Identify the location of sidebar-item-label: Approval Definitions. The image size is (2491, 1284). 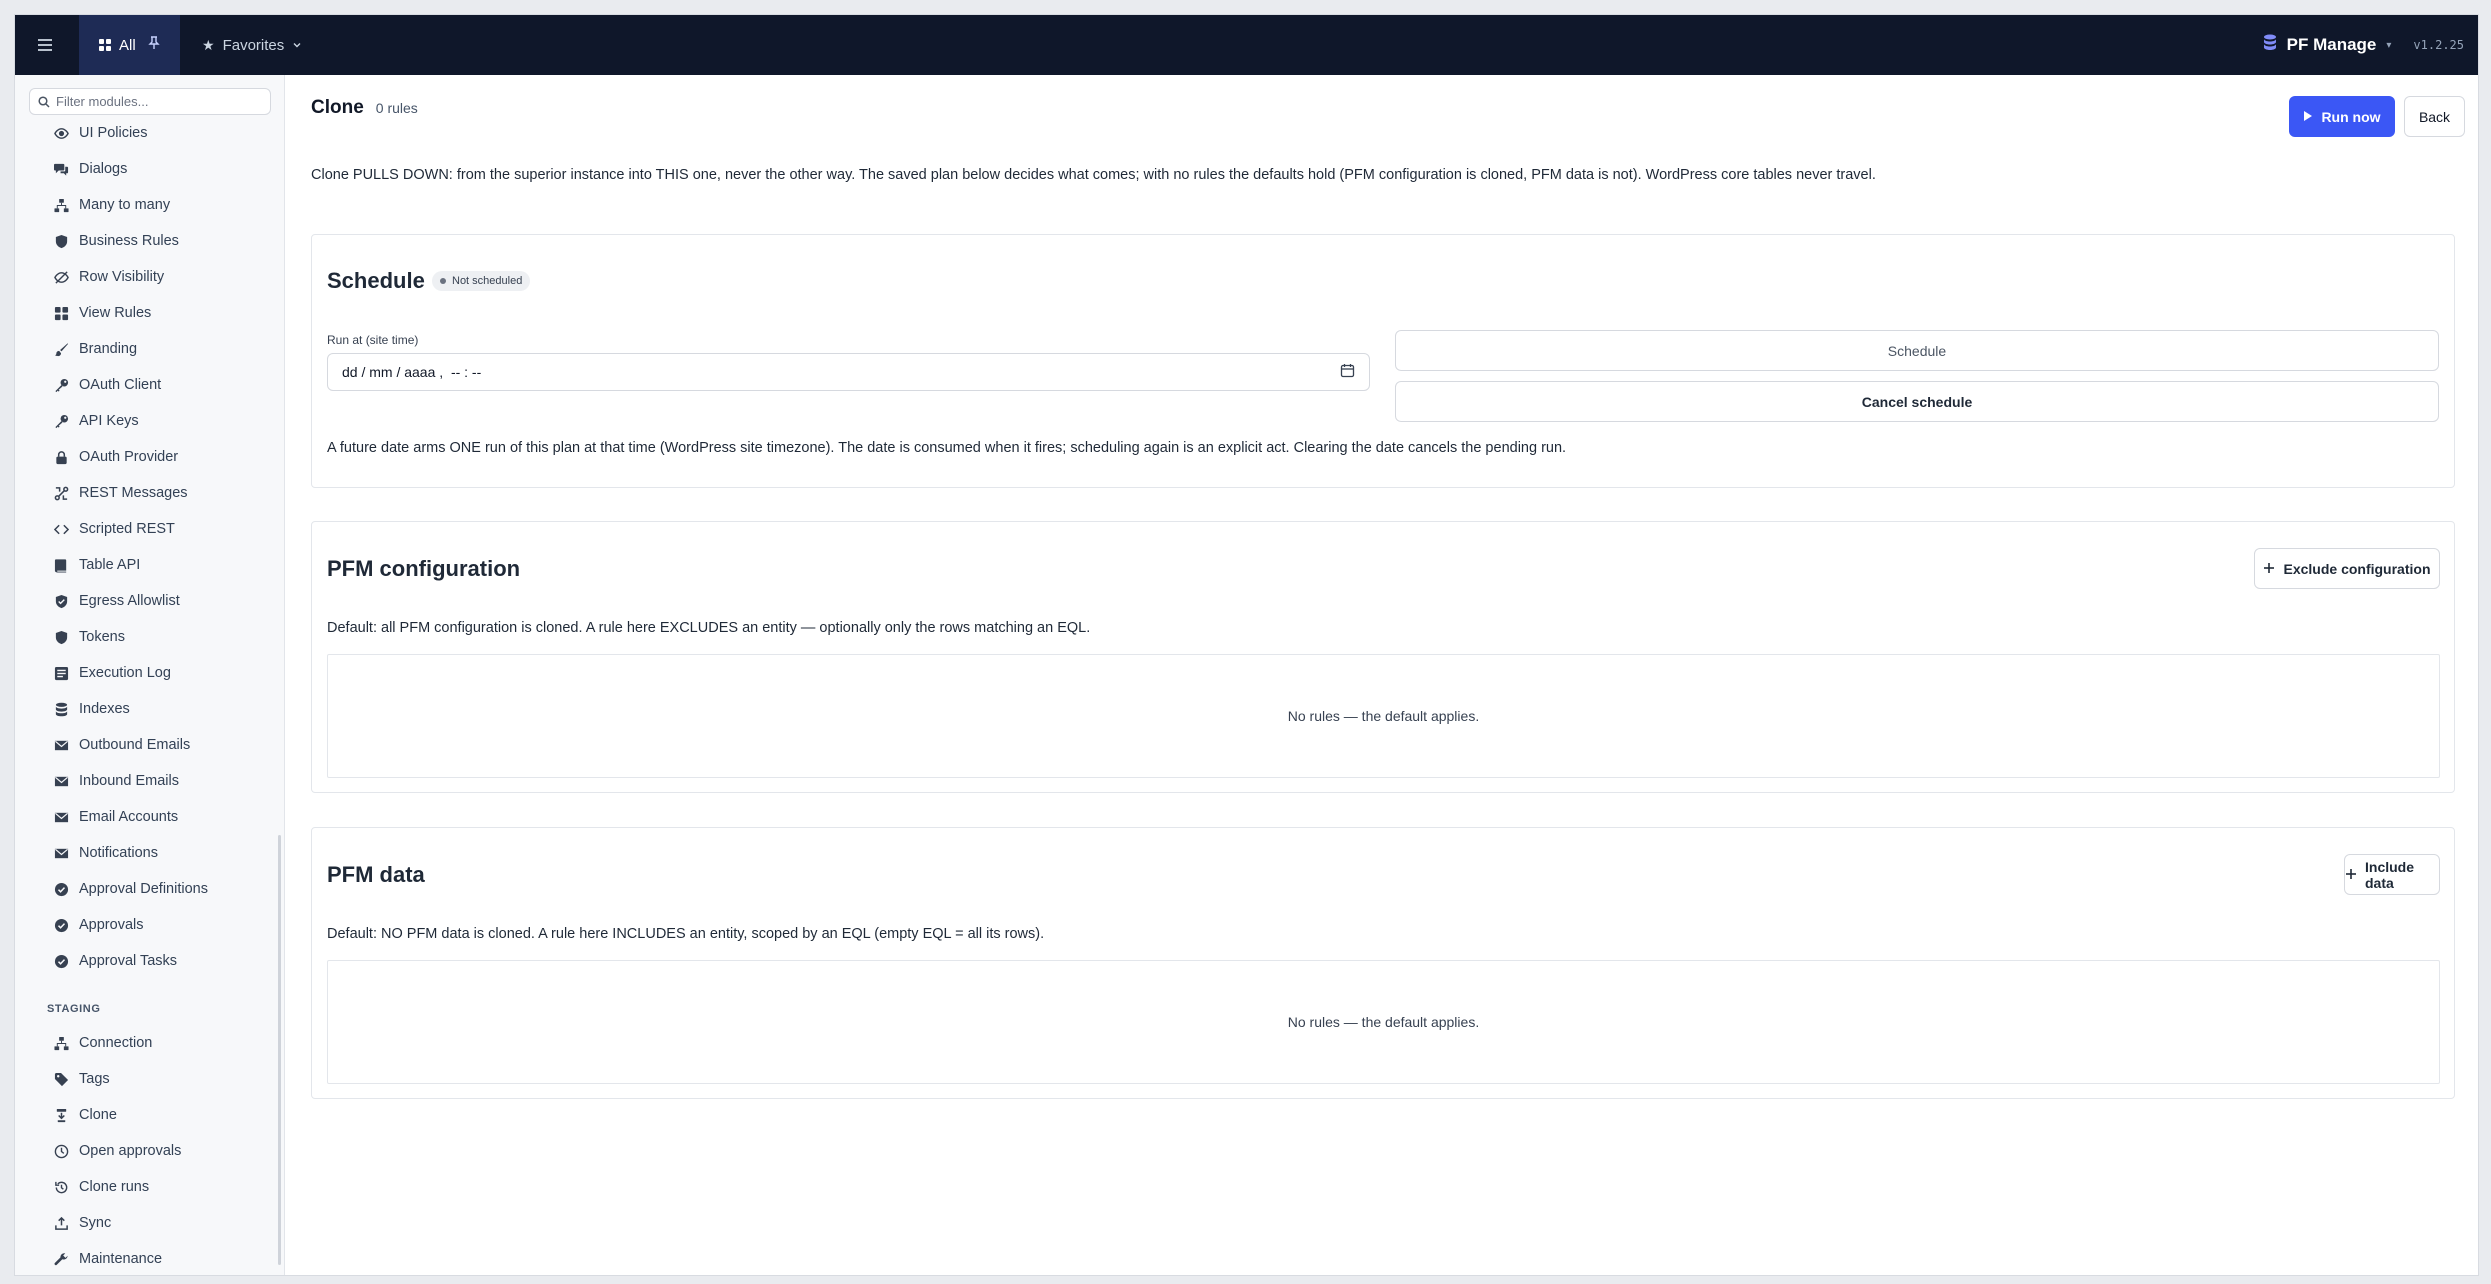
(143, 889).